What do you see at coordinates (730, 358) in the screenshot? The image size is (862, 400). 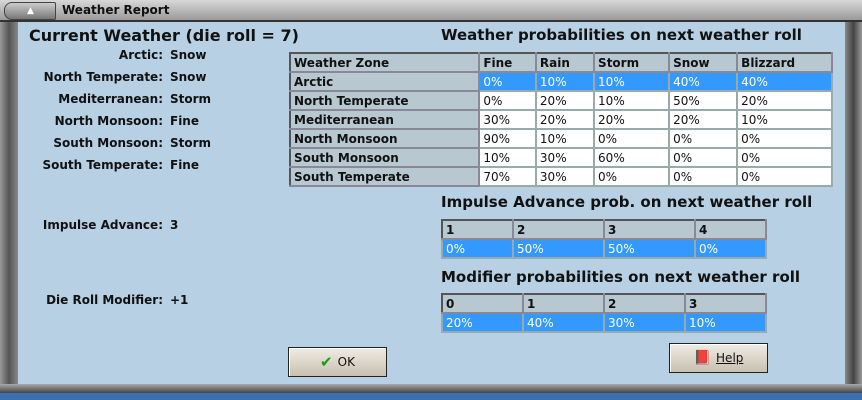 I see `help-label: Help` at bounding box center [730, 358].